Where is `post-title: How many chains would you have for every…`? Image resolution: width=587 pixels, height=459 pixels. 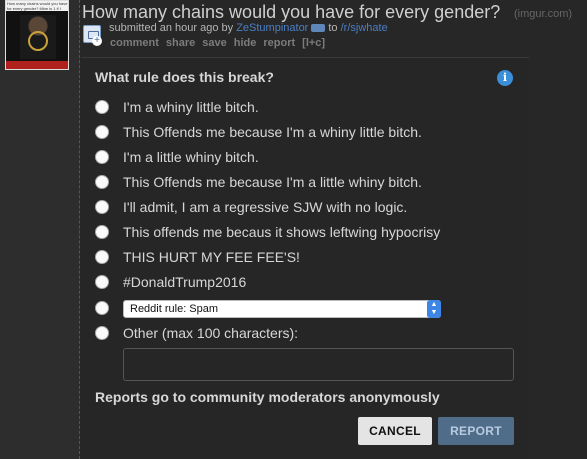 post-title: How many chains would you have for every… is located at coordinates (291, 12).